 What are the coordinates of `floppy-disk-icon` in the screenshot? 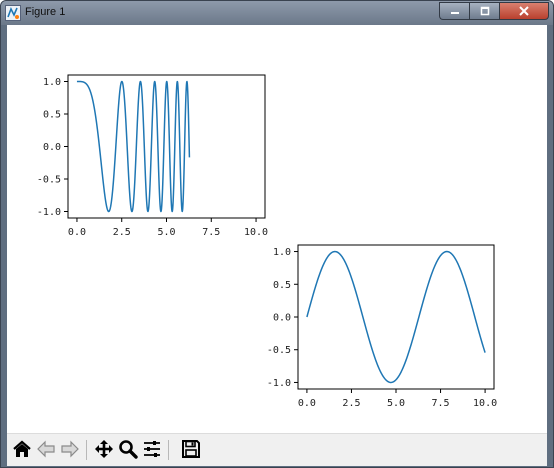 It's located at (191, 449).